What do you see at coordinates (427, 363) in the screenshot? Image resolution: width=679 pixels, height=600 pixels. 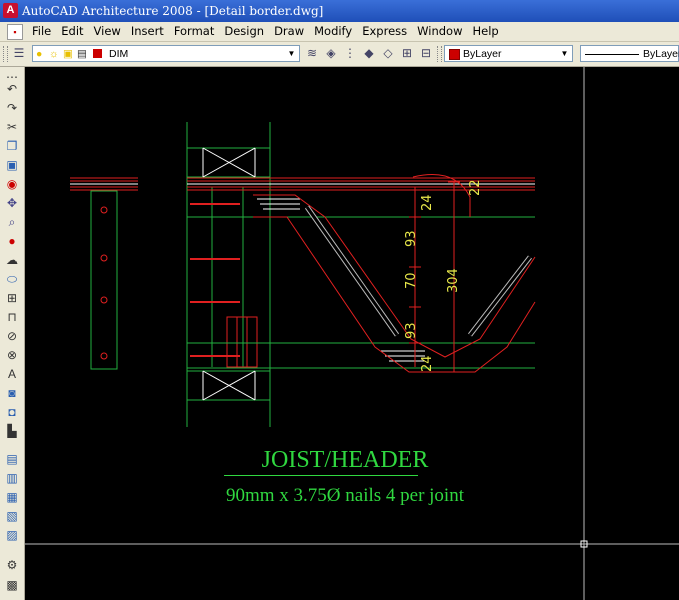 I see `dim-24-bottom: 24` at bounding box center [427, 363].